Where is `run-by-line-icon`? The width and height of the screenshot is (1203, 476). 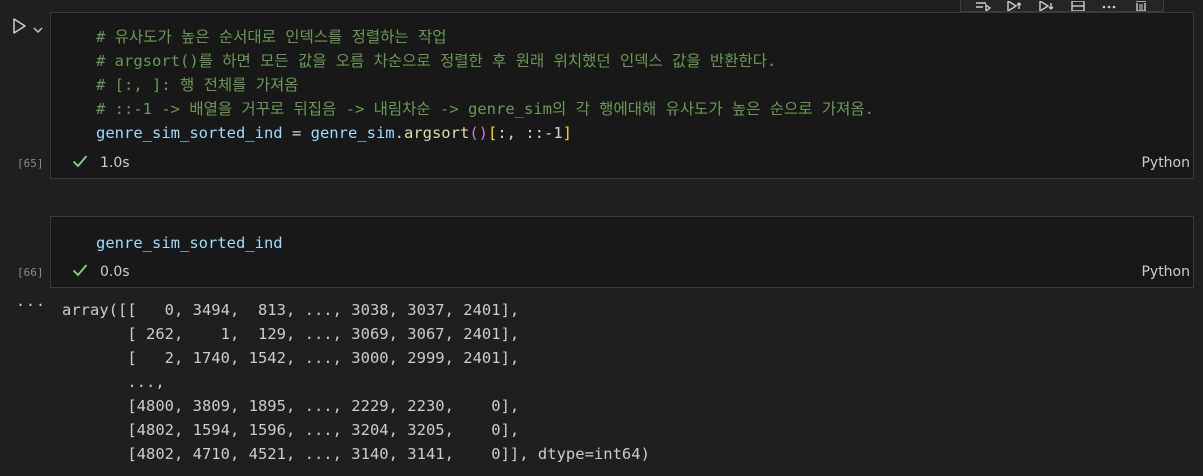 run-by-line-icon is located at coordinates (983, 5).